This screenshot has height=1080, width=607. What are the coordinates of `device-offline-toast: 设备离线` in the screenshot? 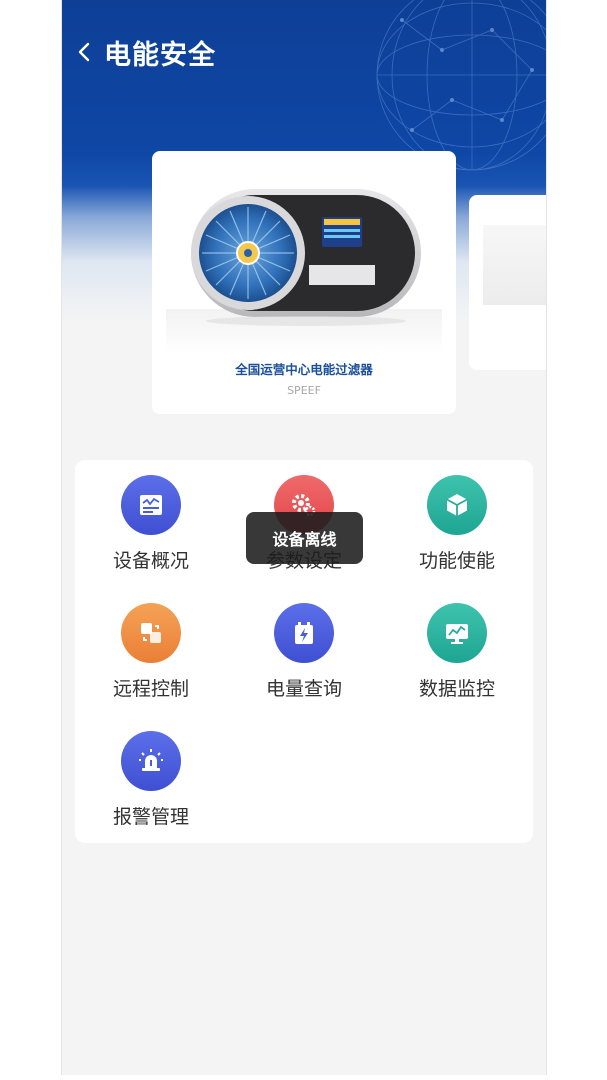 It's located at (304, 538).